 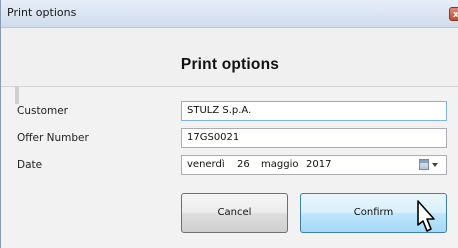 What do you see at coordinates (318, 164) in the screenshot?
I see `date-year: 2017` at bounding box center [318, 164].